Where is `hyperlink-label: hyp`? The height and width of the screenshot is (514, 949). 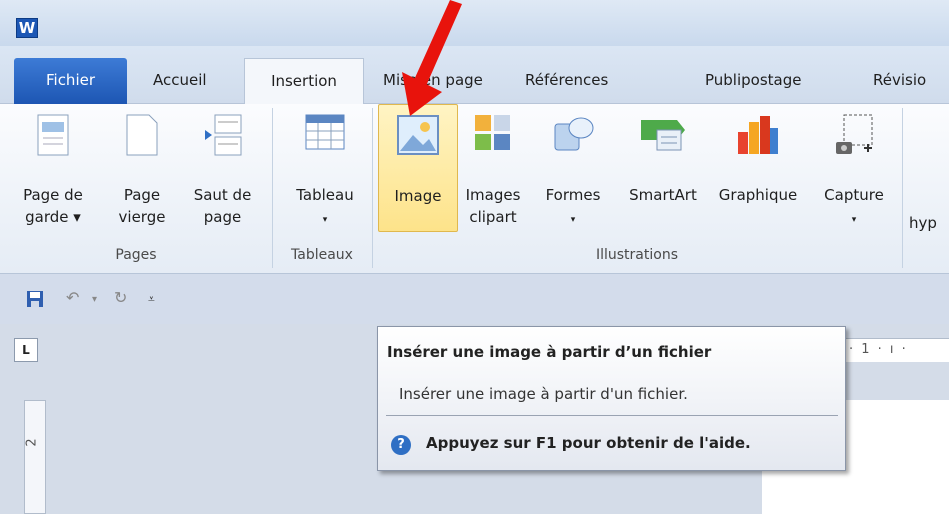
hyperlink-label: hyp is located at coordinates (923, 223).